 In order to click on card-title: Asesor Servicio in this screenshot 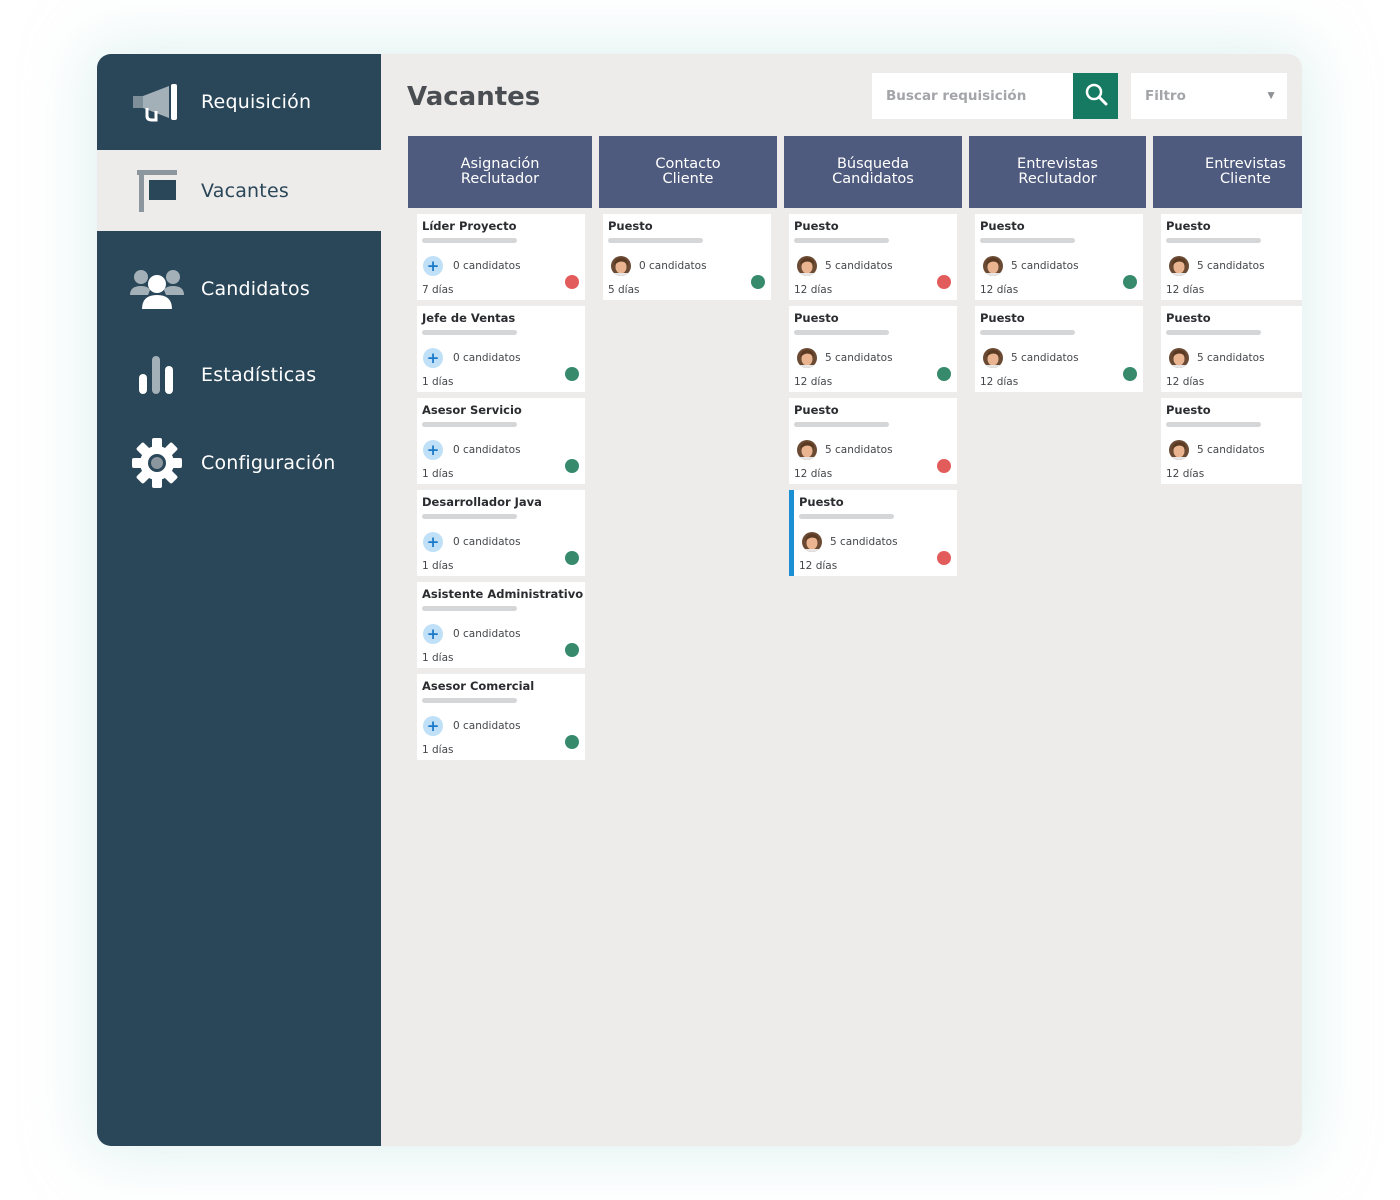, I will do `click(472, 410)`.